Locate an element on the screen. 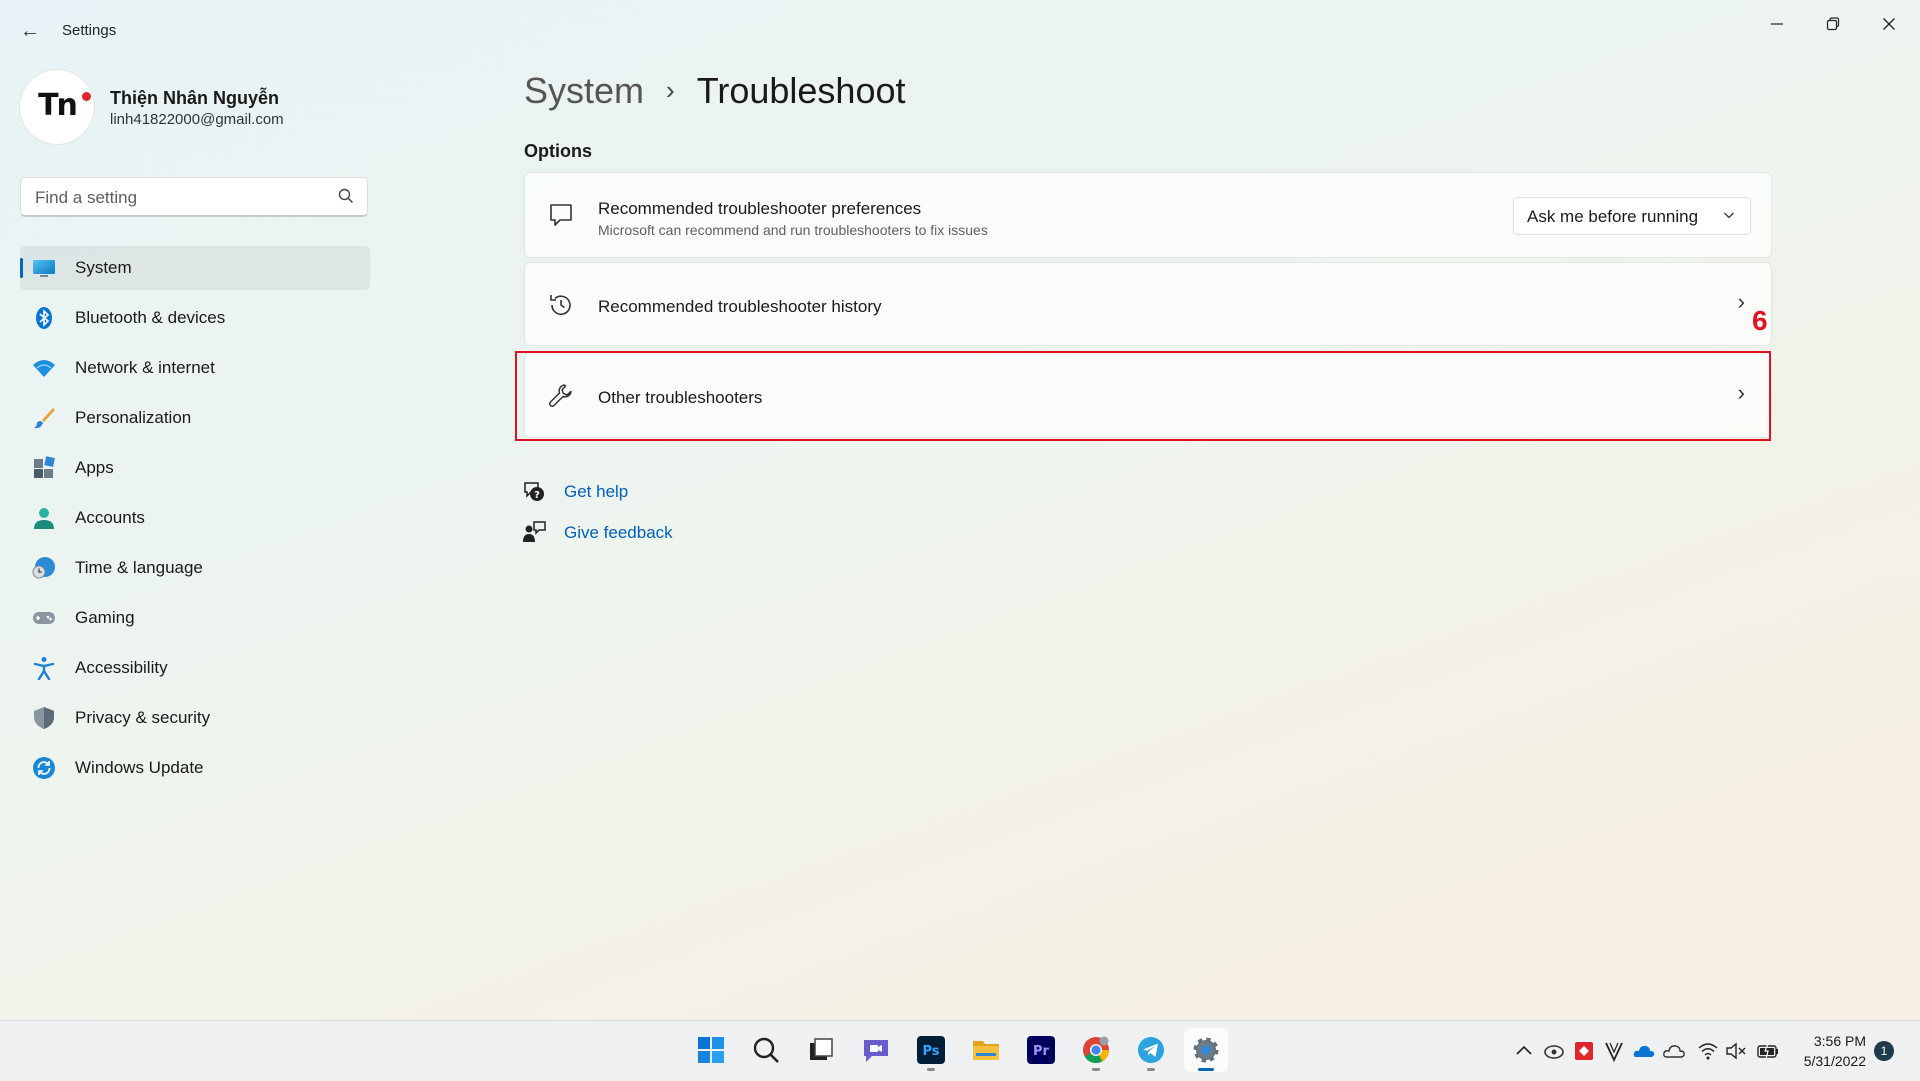 This screenshot has width=1920, height=1081. sidebar-item-label: Windows Update is located at coordinates (139, 767).